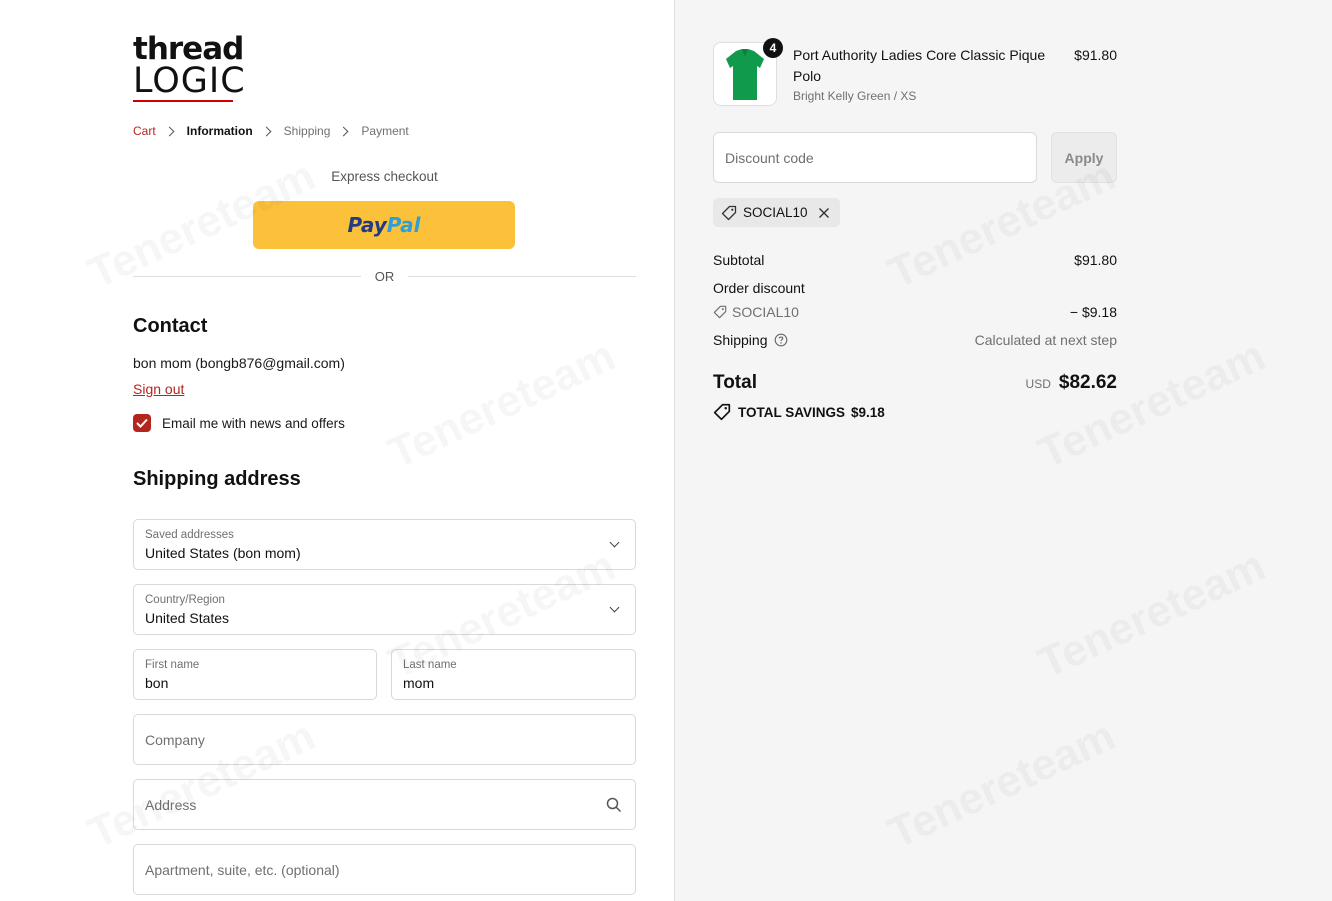 The image size is (1332, 901). Describe the element at coordinates (739, 260) in the screenshot. I see `subtotal-label: Subtotal` at that location.